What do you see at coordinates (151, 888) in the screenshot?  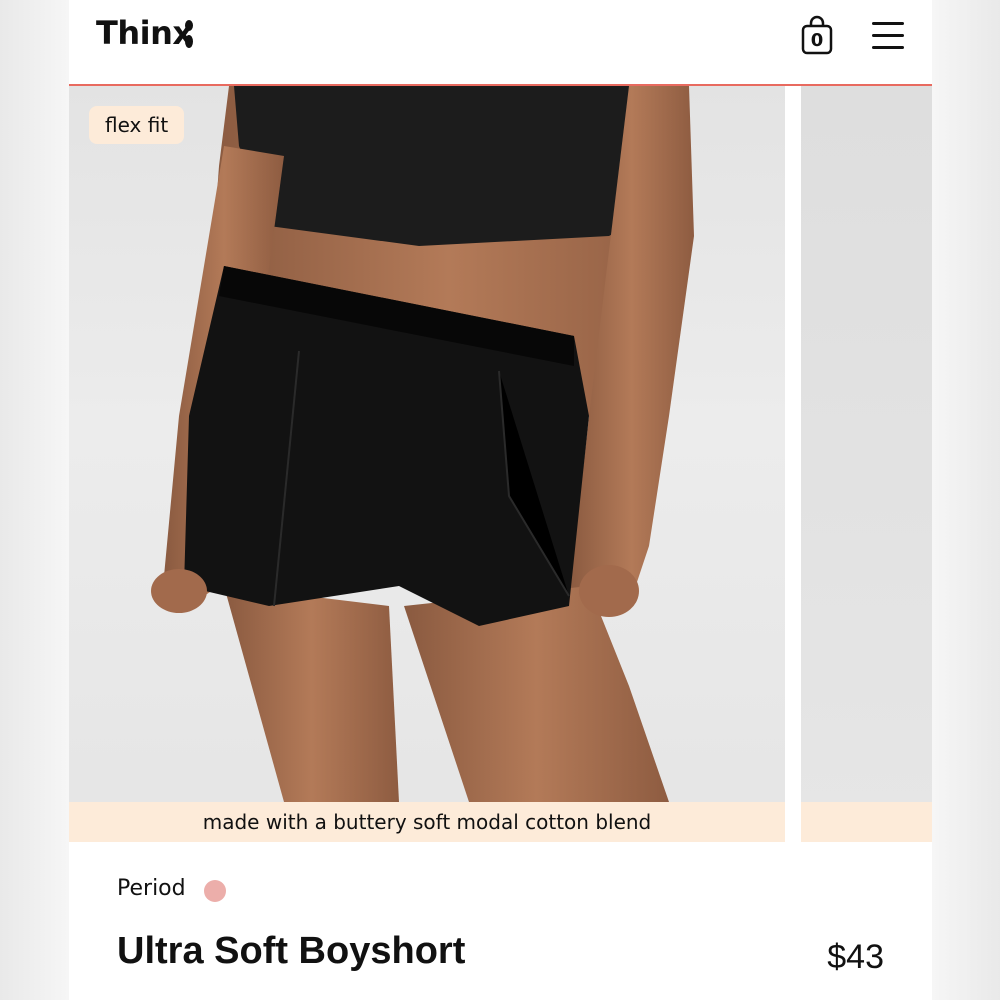 I see `product-category: Period` at bounding box center [151, 888].